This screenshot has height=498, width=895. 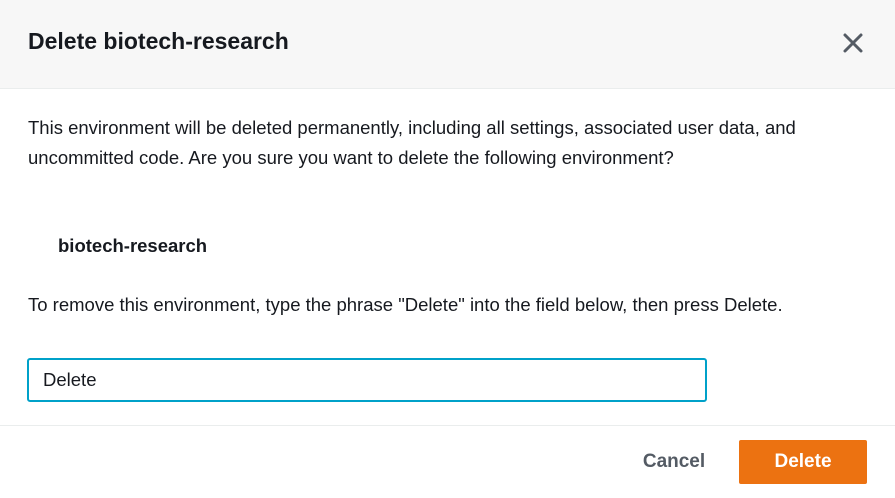 What do you see at coordinates (367, 380) in the screenshot?
I see `confirm-delete-input` at bounding box center [367, 380].